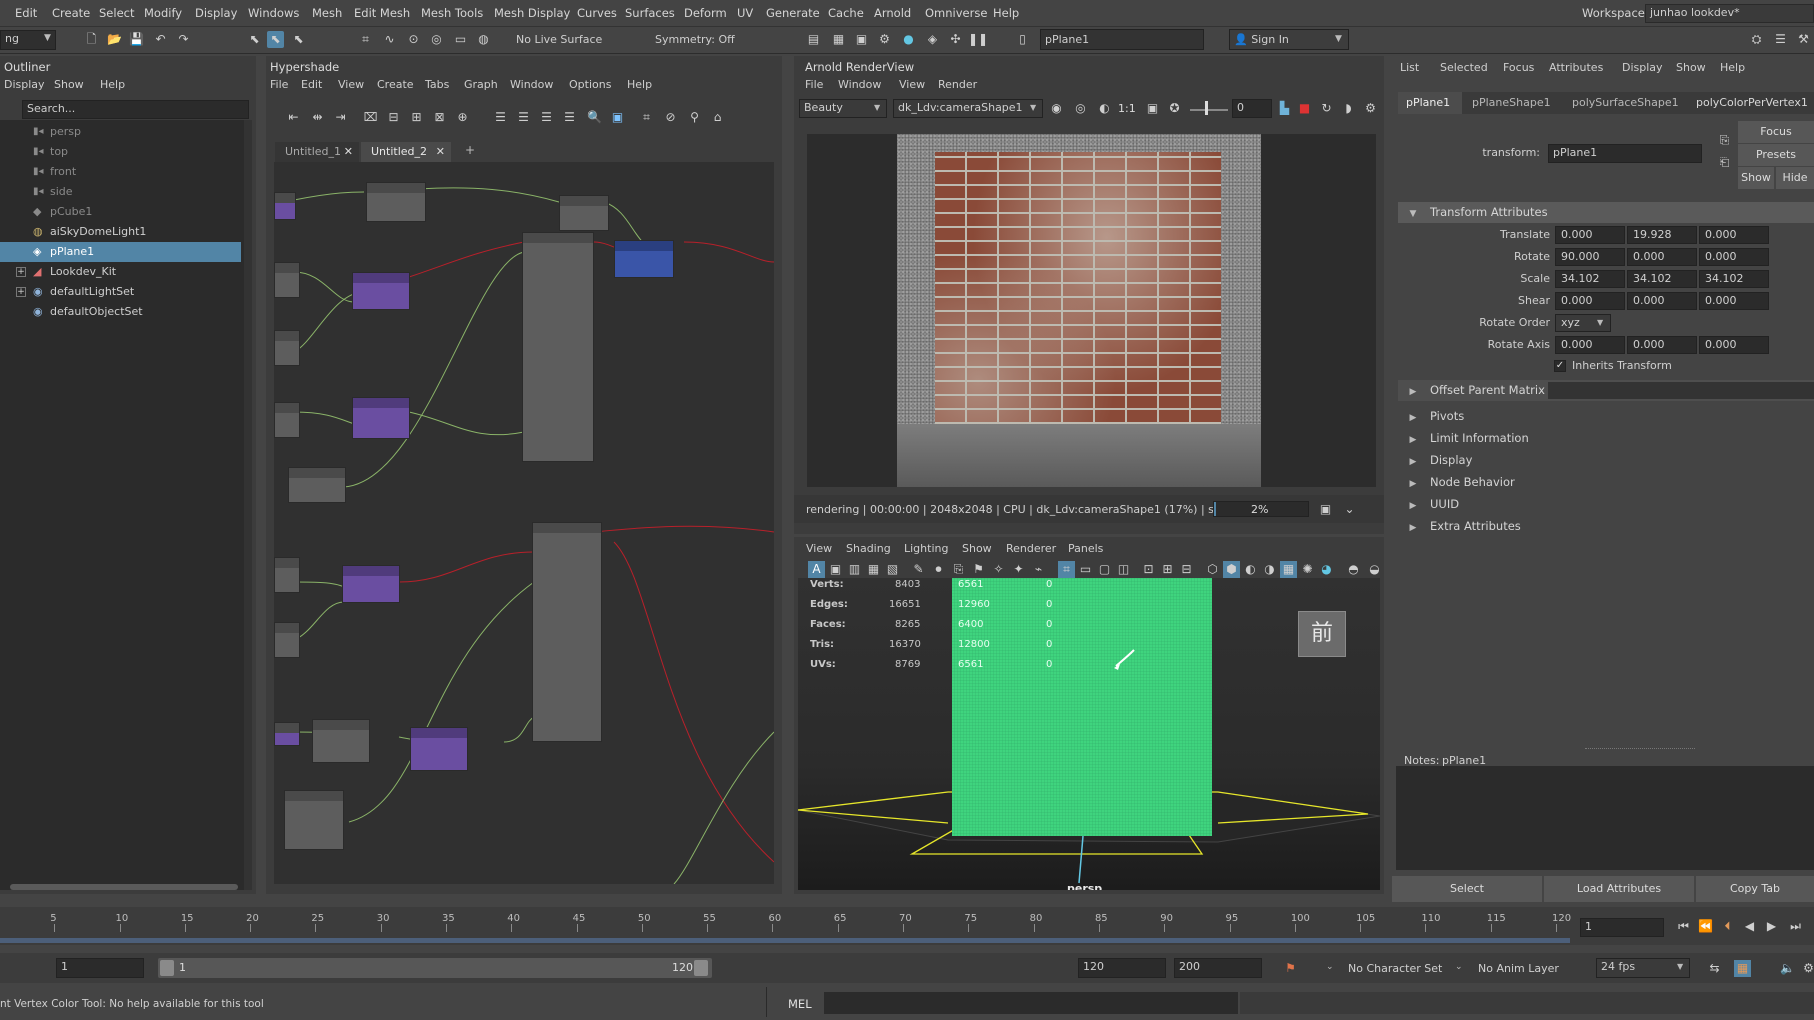  What do you see at coordinates (1626, 103) in the screenshot?
I see `ae-tab-polysurfaceshape1: polySurfaceShape1` at bounding box center [1626, 103].